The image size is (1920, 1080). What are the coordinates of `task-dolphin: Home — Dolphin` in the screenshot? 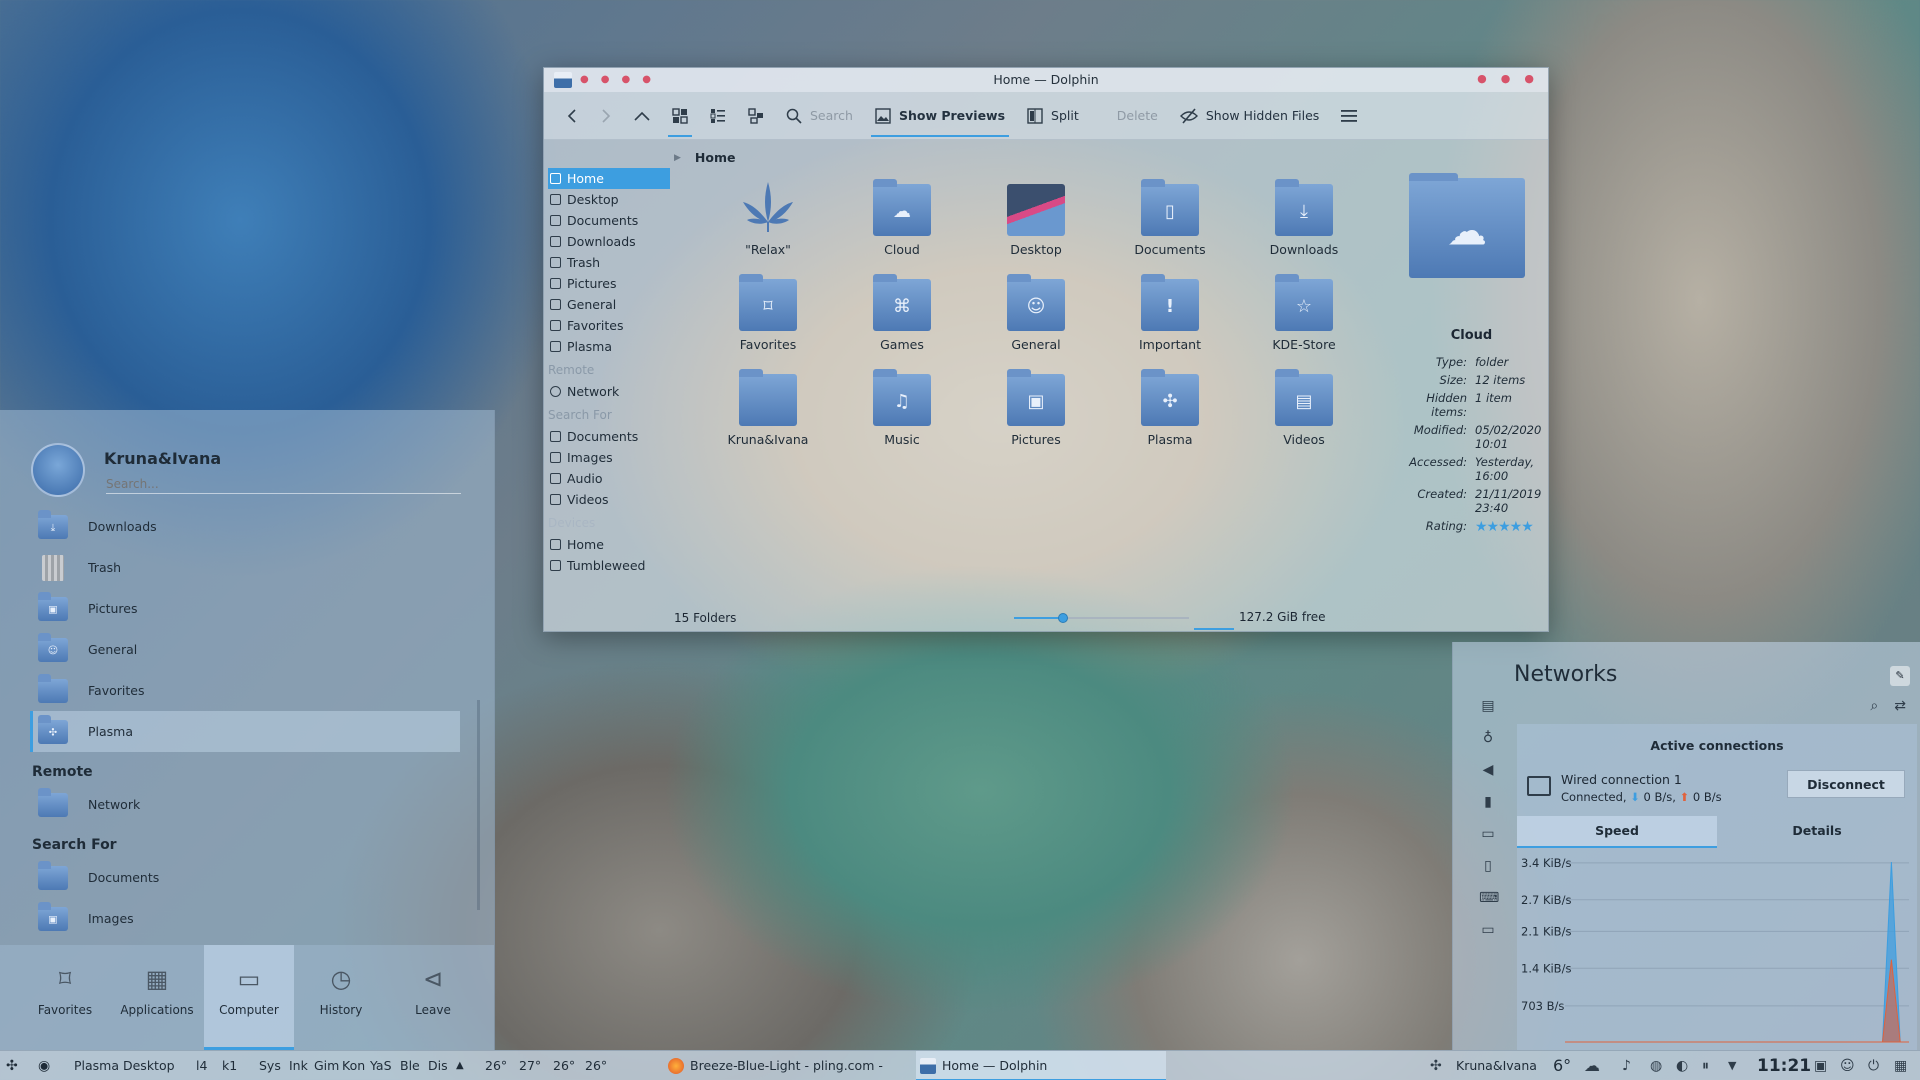 It's located at (1041, 1065).